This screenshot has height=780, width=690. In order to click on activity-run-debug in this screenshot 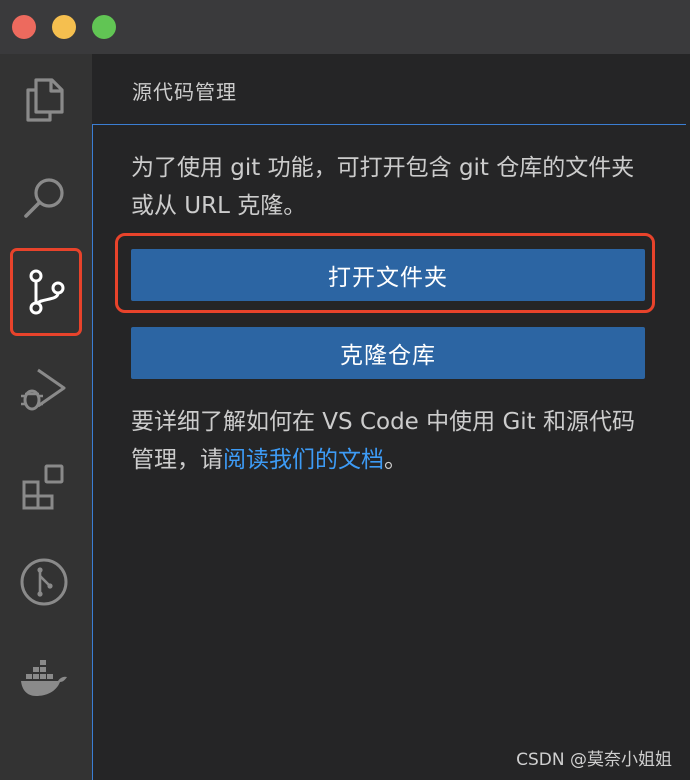, I will do `click(44, 390)`.